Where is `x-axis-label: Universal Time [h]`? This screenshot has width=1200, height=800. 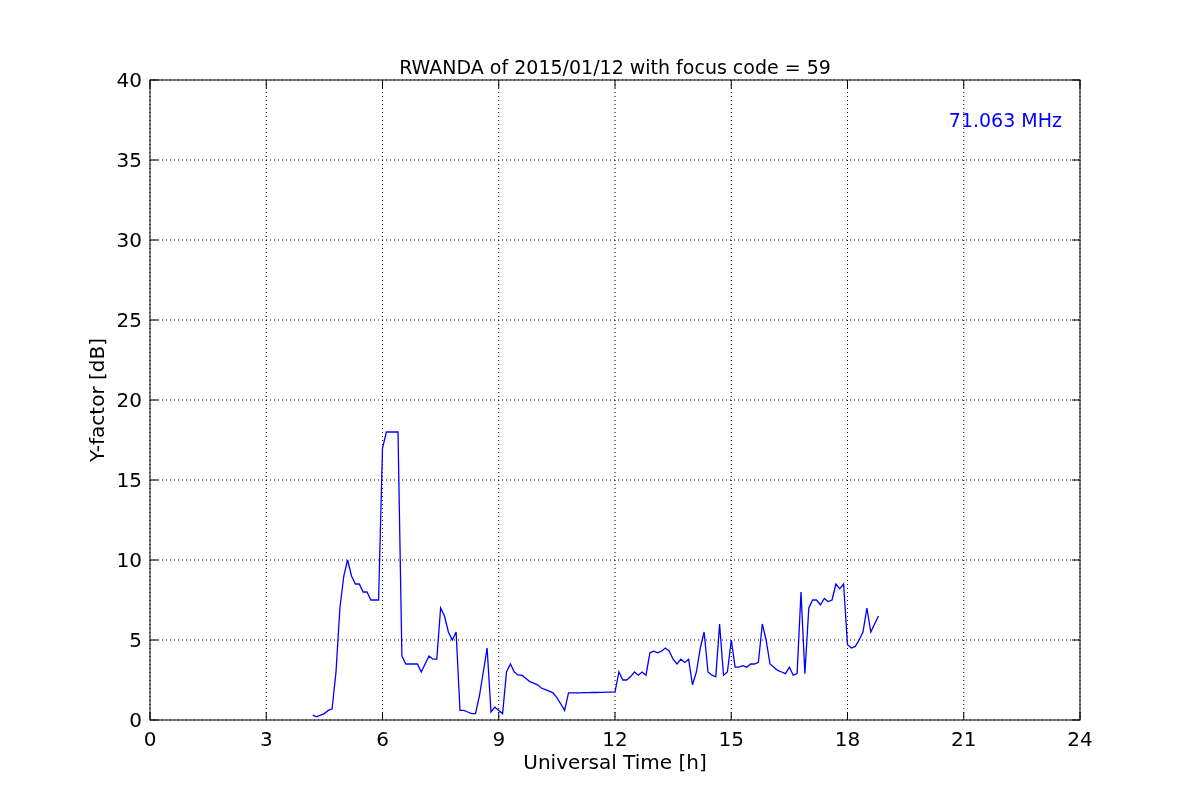 x-axis-label: Universal Time [h] is located at coordinates (615, 762).